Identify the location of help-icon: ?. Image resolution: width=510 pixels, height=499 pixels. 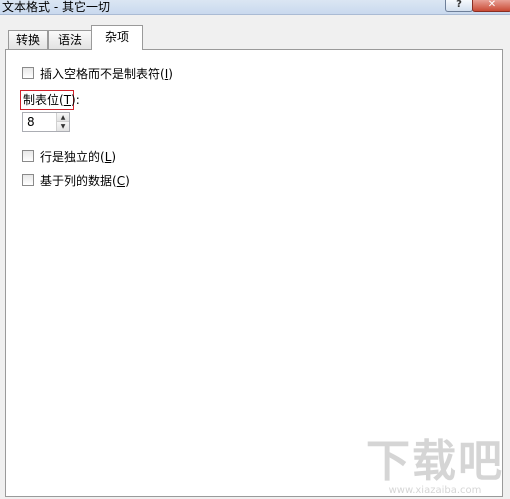
(459, 5).